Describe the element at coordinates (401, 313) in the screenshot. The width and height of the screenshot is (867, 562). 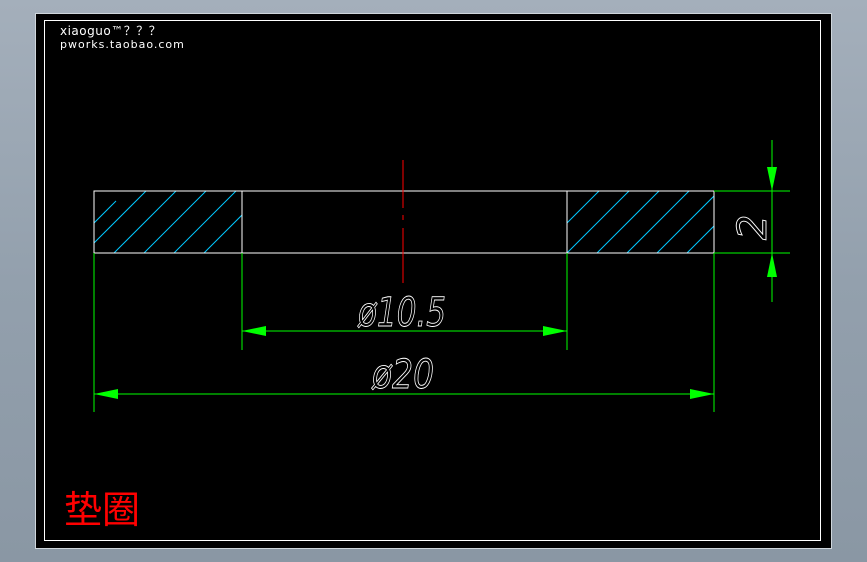
I see `inner-diameter-label: ø10.5` at that location.